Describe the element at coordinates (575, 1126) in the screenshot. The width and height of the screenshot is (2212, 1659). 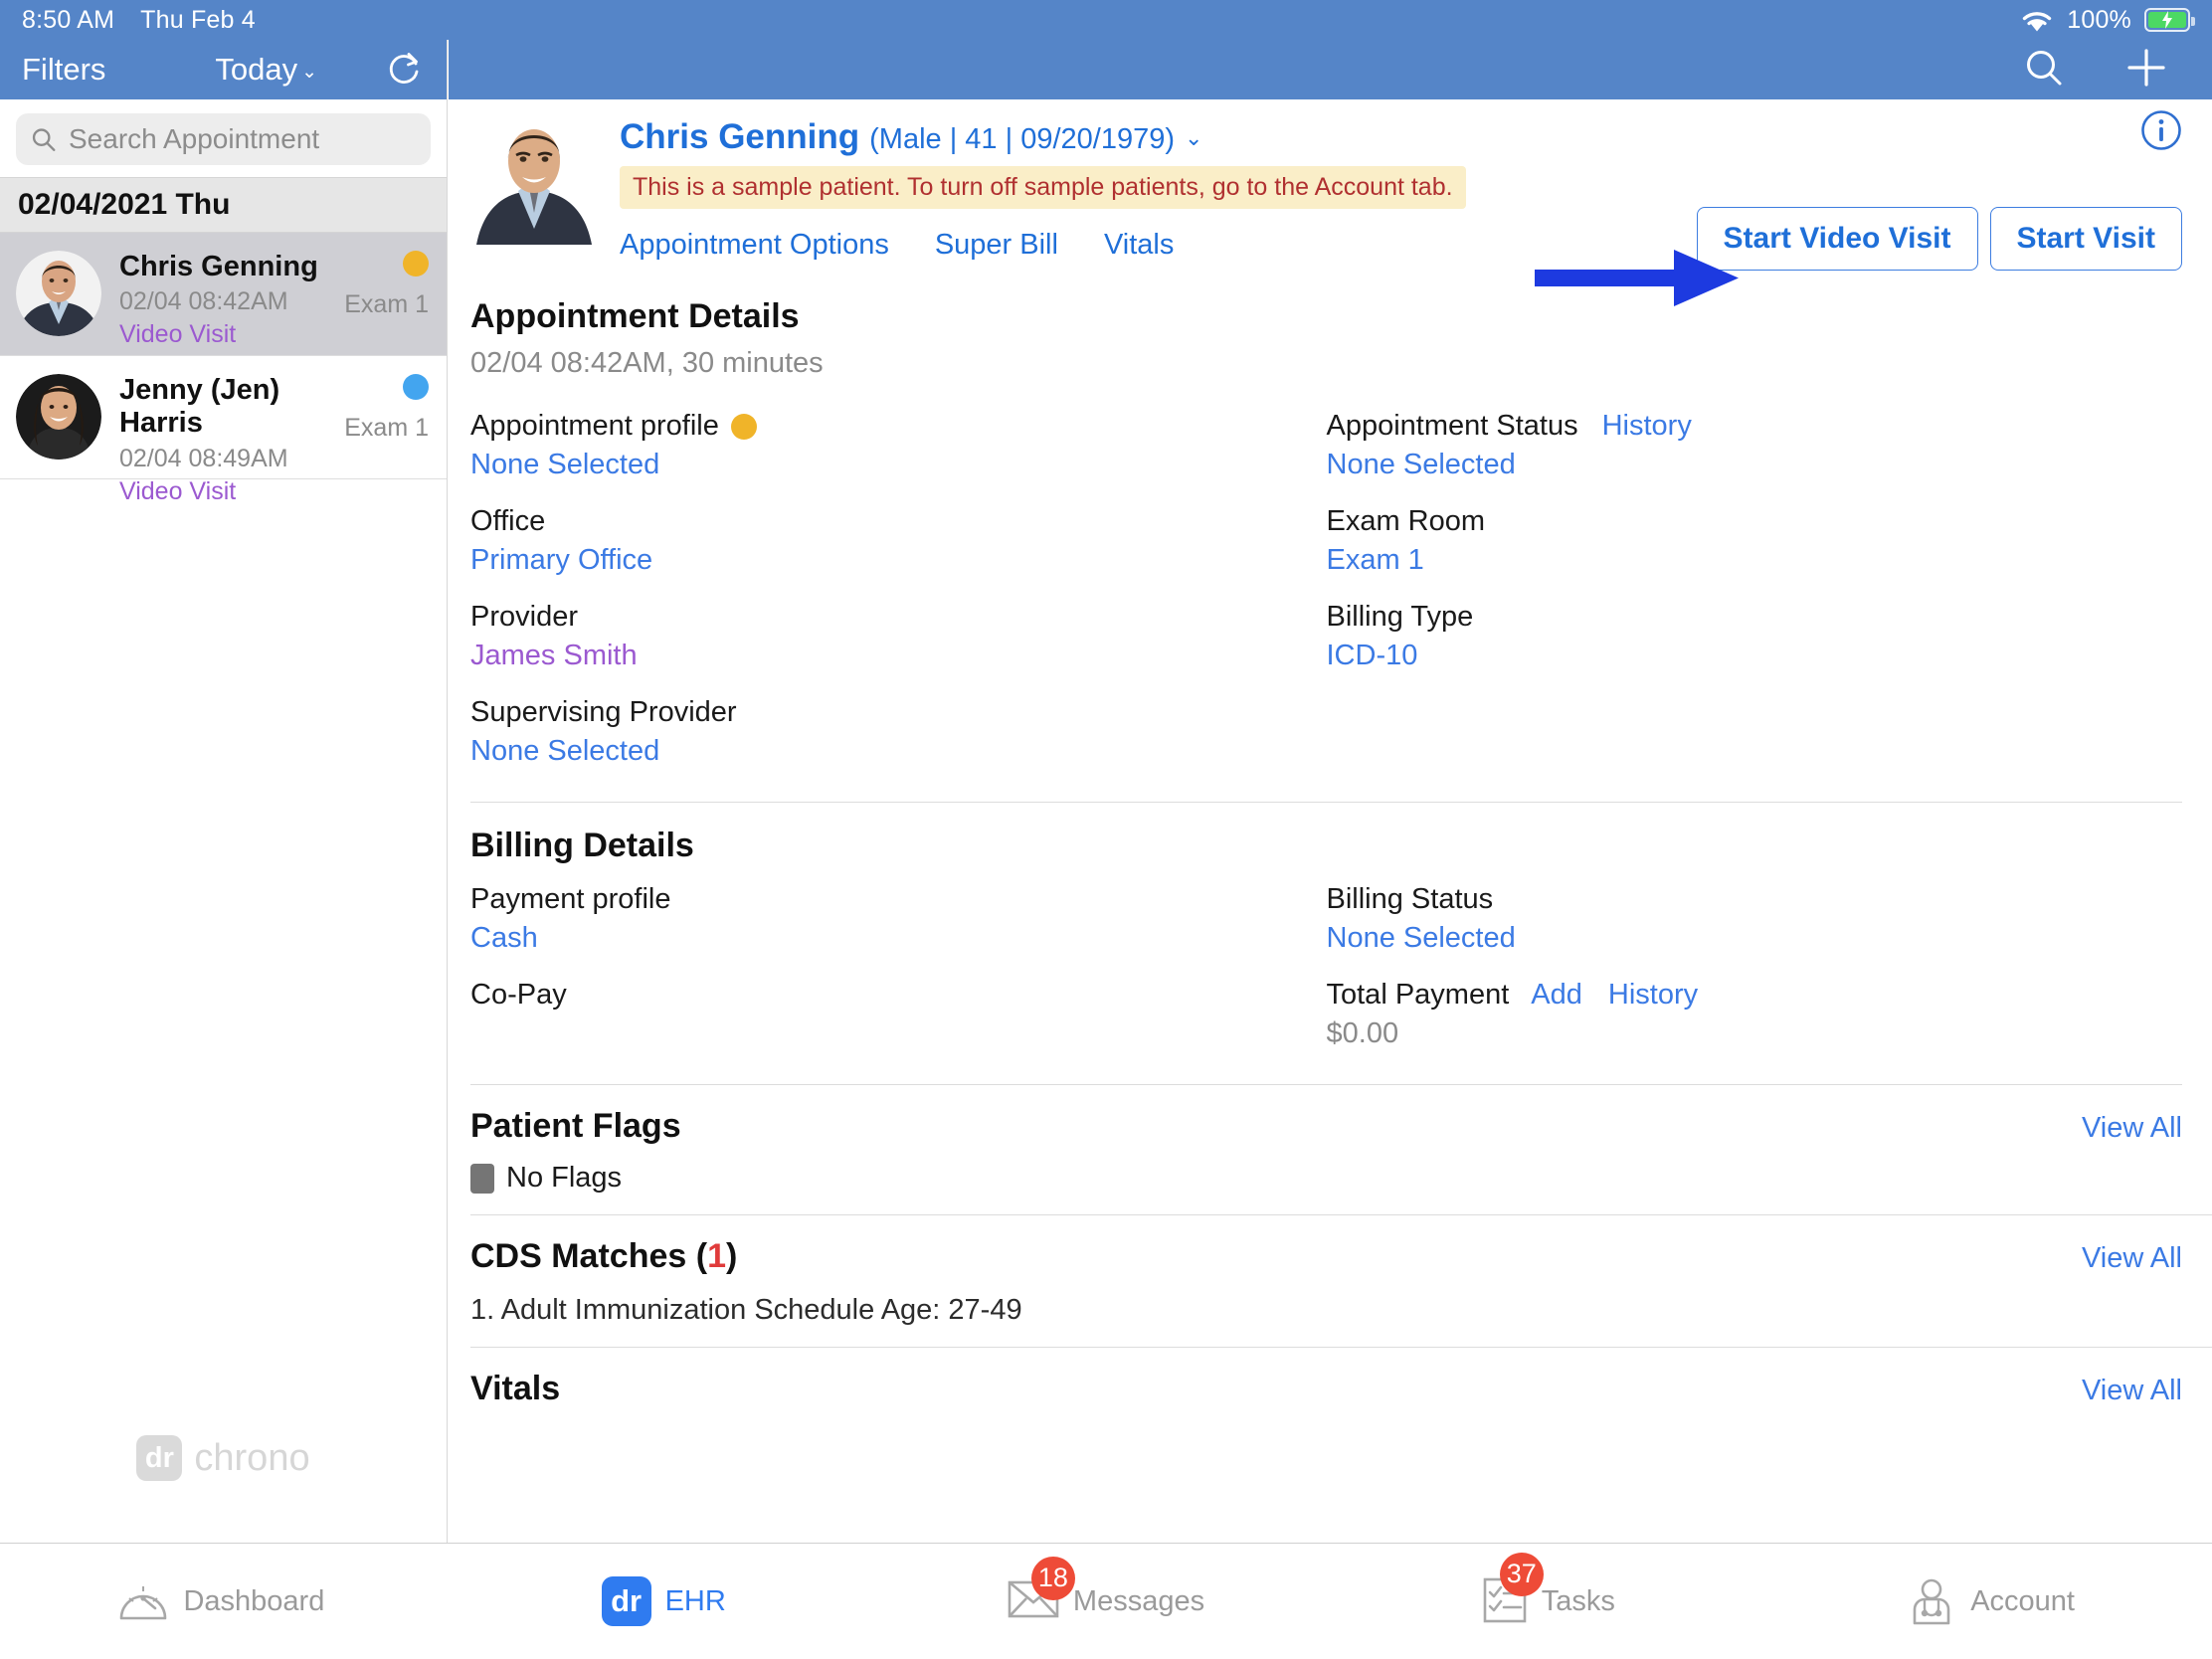
I see `patient-flags-title: Patient Flags` at that location.